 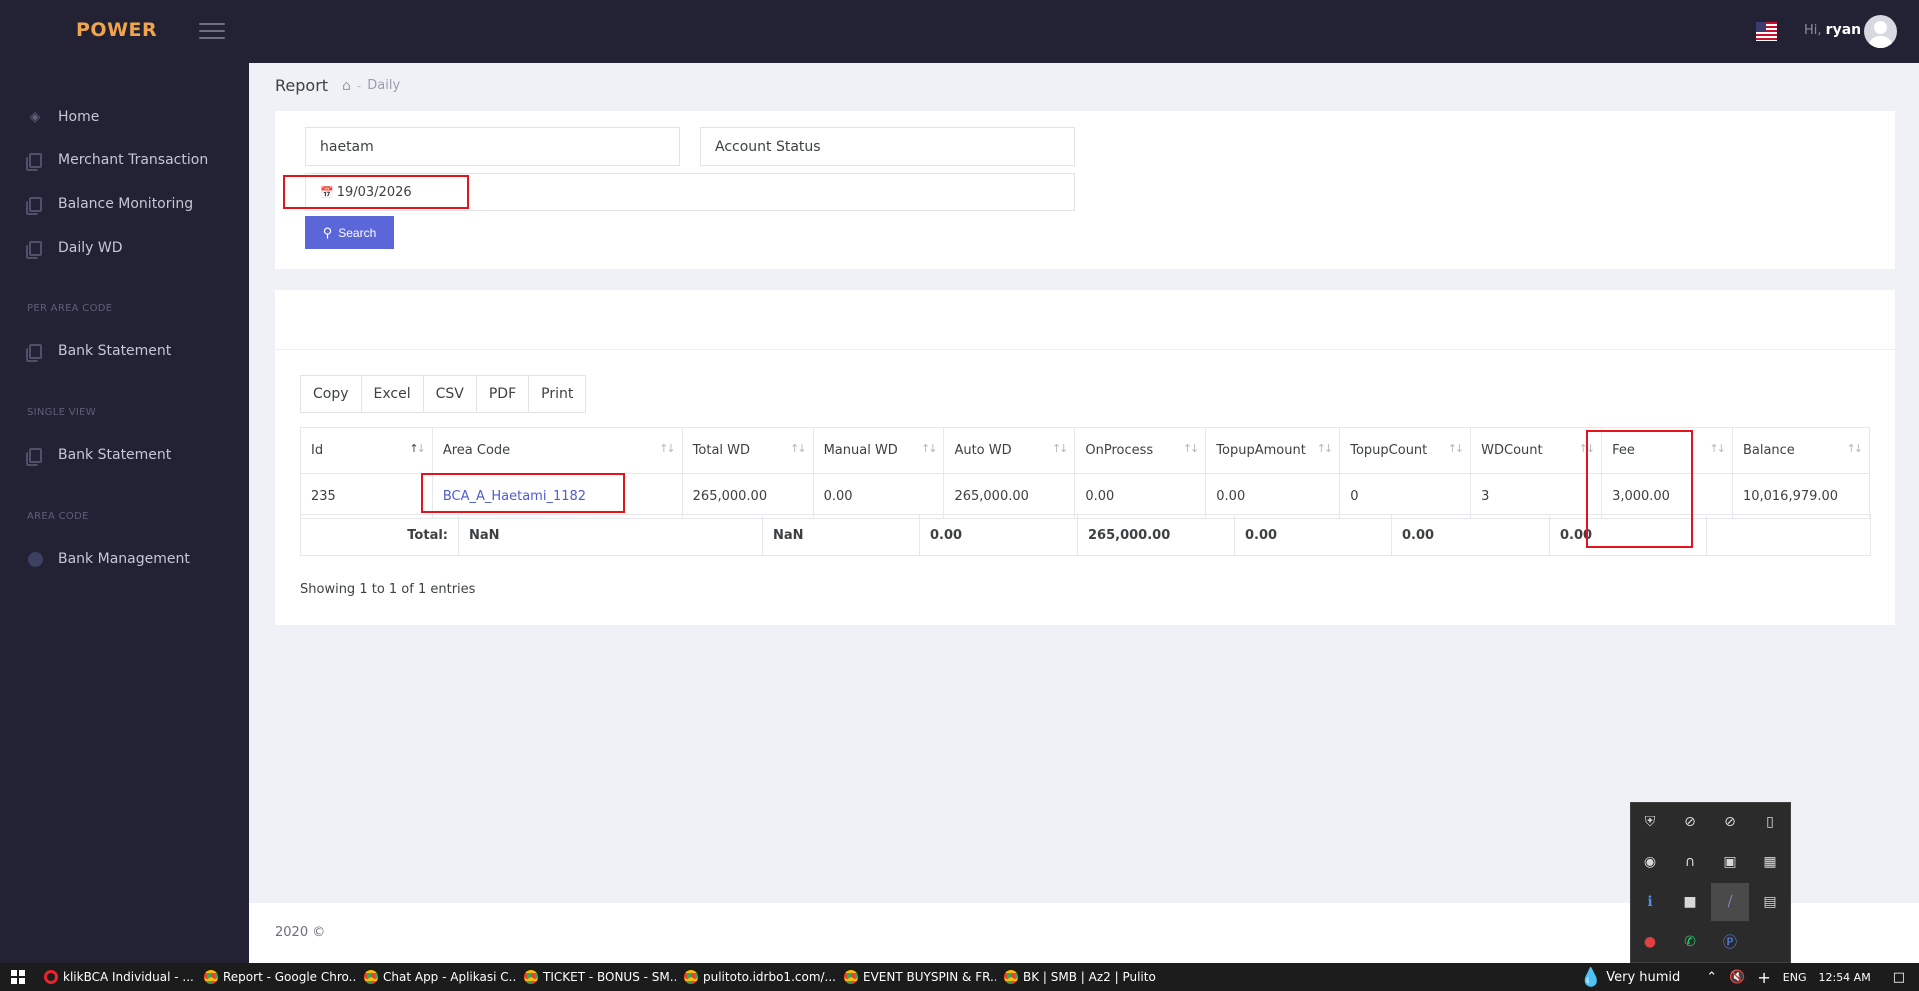 What do you see at coordinates (1650, 822) in the screenshot?
I see `shield-warning-icon: ⛨` at bounding box center [1650, 822].